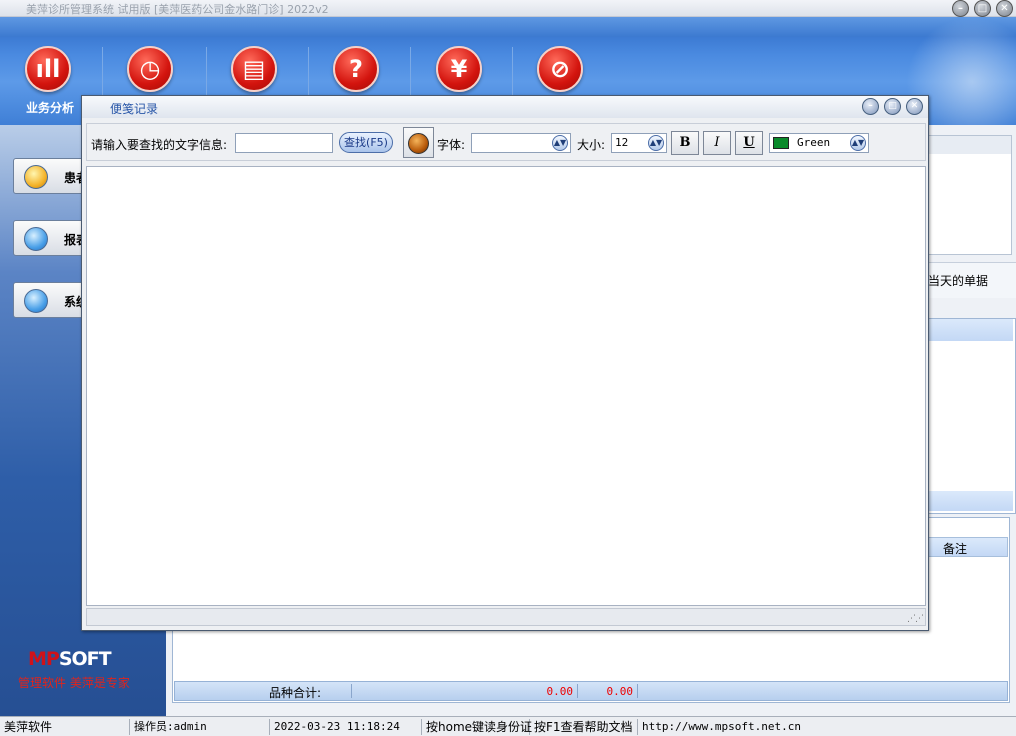 The width and height of the screenshot is (1016, 736). What do you see at coordinates (159, 145) in the screenshot?
I see `search-label: 请输入要查找的文字信息:` at bounding box center [159, 145].